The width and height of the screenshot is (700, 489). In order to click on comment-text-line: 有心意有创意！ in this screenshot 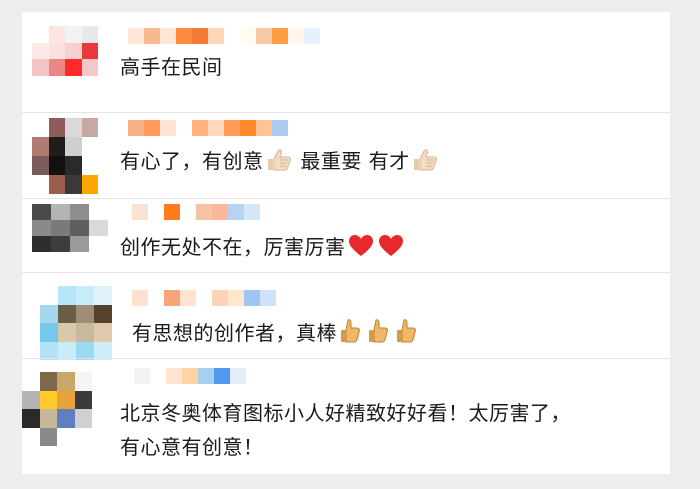, I will do `click(192, 447)`.